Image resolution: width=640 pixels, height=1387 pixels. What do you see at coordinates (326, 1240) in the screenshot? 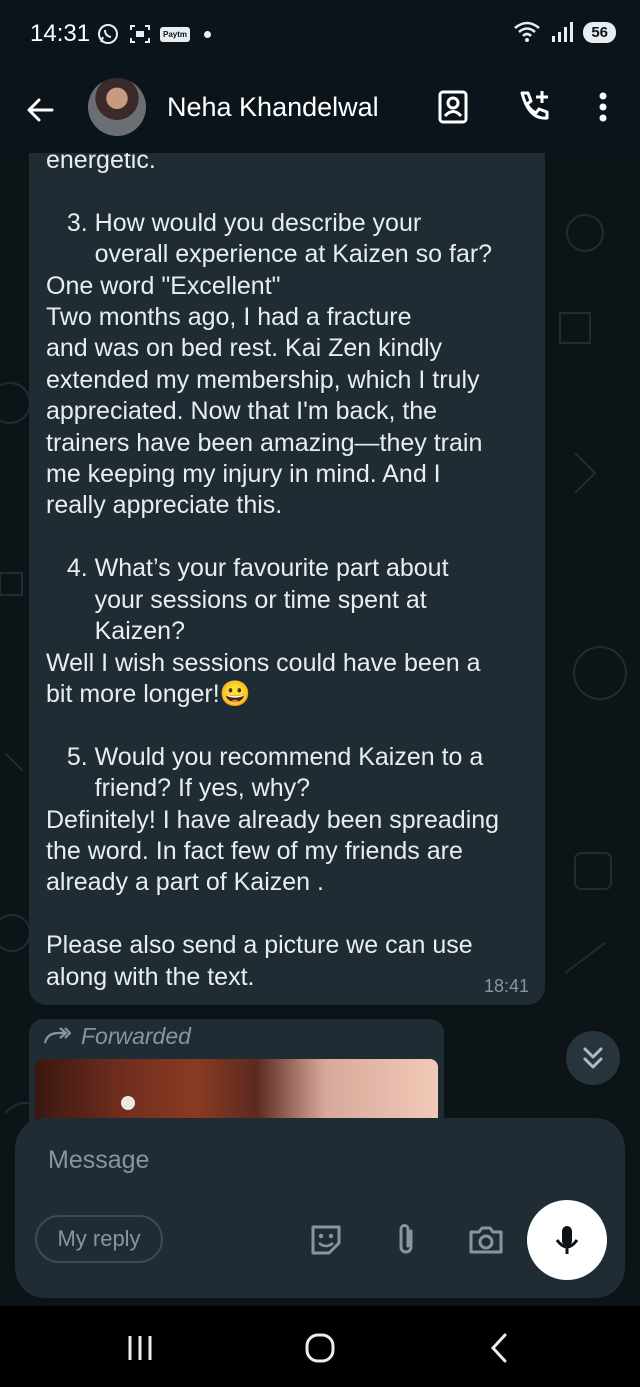
I see `sticker-icon` at bounding box center [326, 1240].